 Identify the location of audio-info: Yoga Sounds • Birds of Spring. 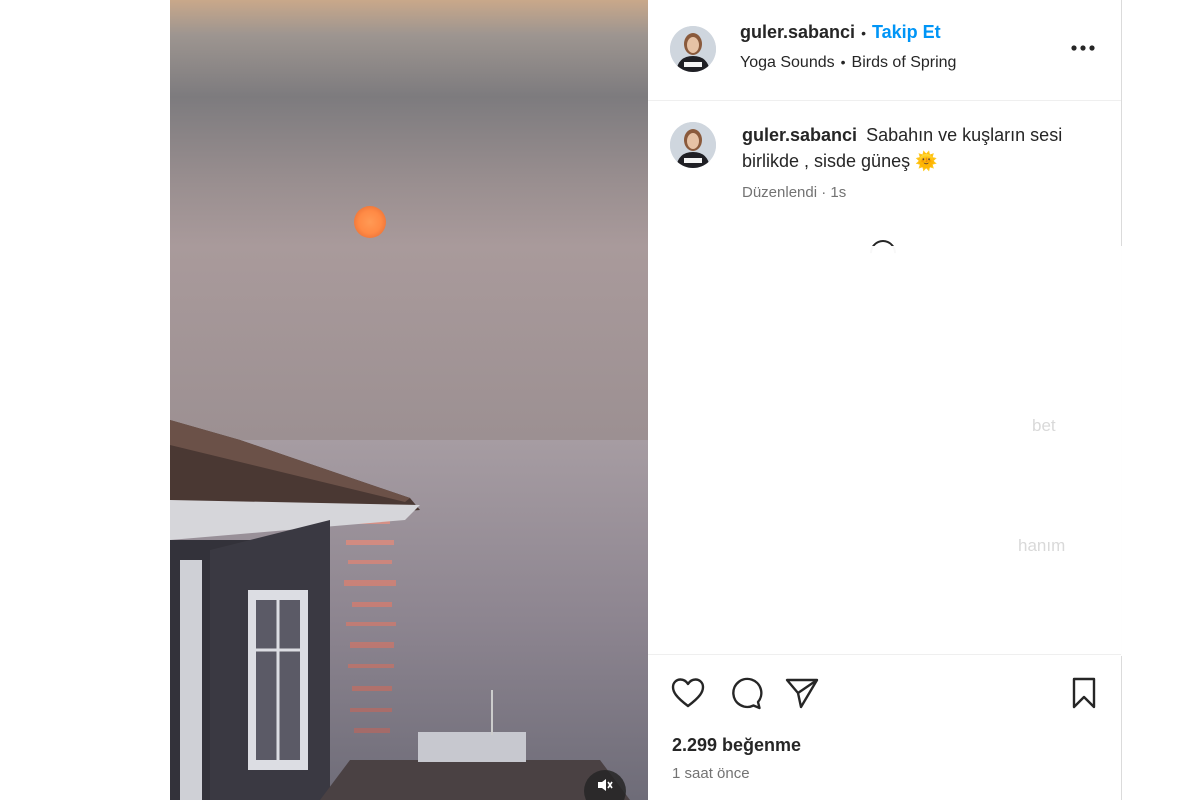
(848, 63).